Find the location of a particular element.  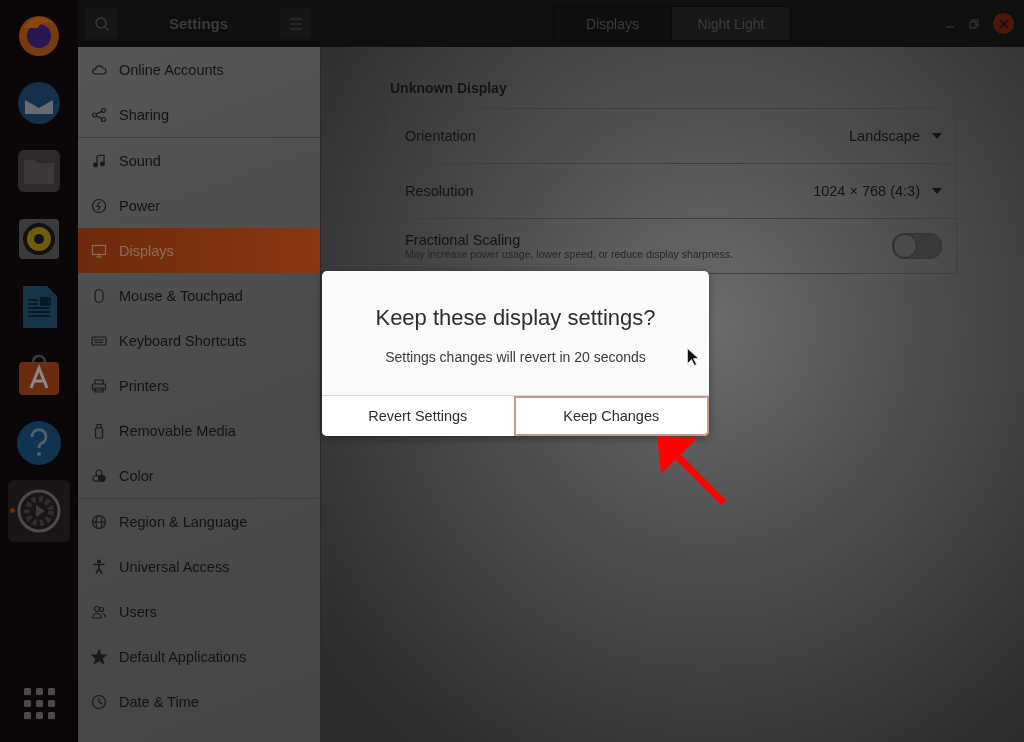

lightning-icon is located at coordinates (99, 205).